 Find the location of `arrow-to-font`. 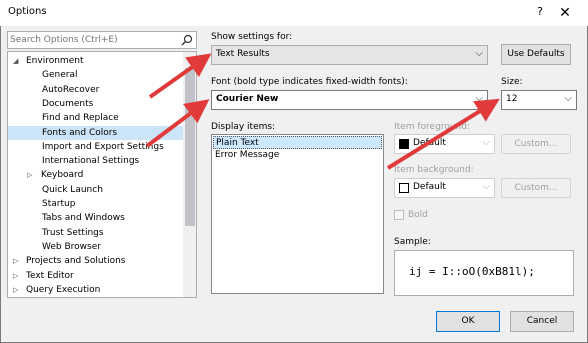

arrow-to-font is located at coordinates (177, 123).